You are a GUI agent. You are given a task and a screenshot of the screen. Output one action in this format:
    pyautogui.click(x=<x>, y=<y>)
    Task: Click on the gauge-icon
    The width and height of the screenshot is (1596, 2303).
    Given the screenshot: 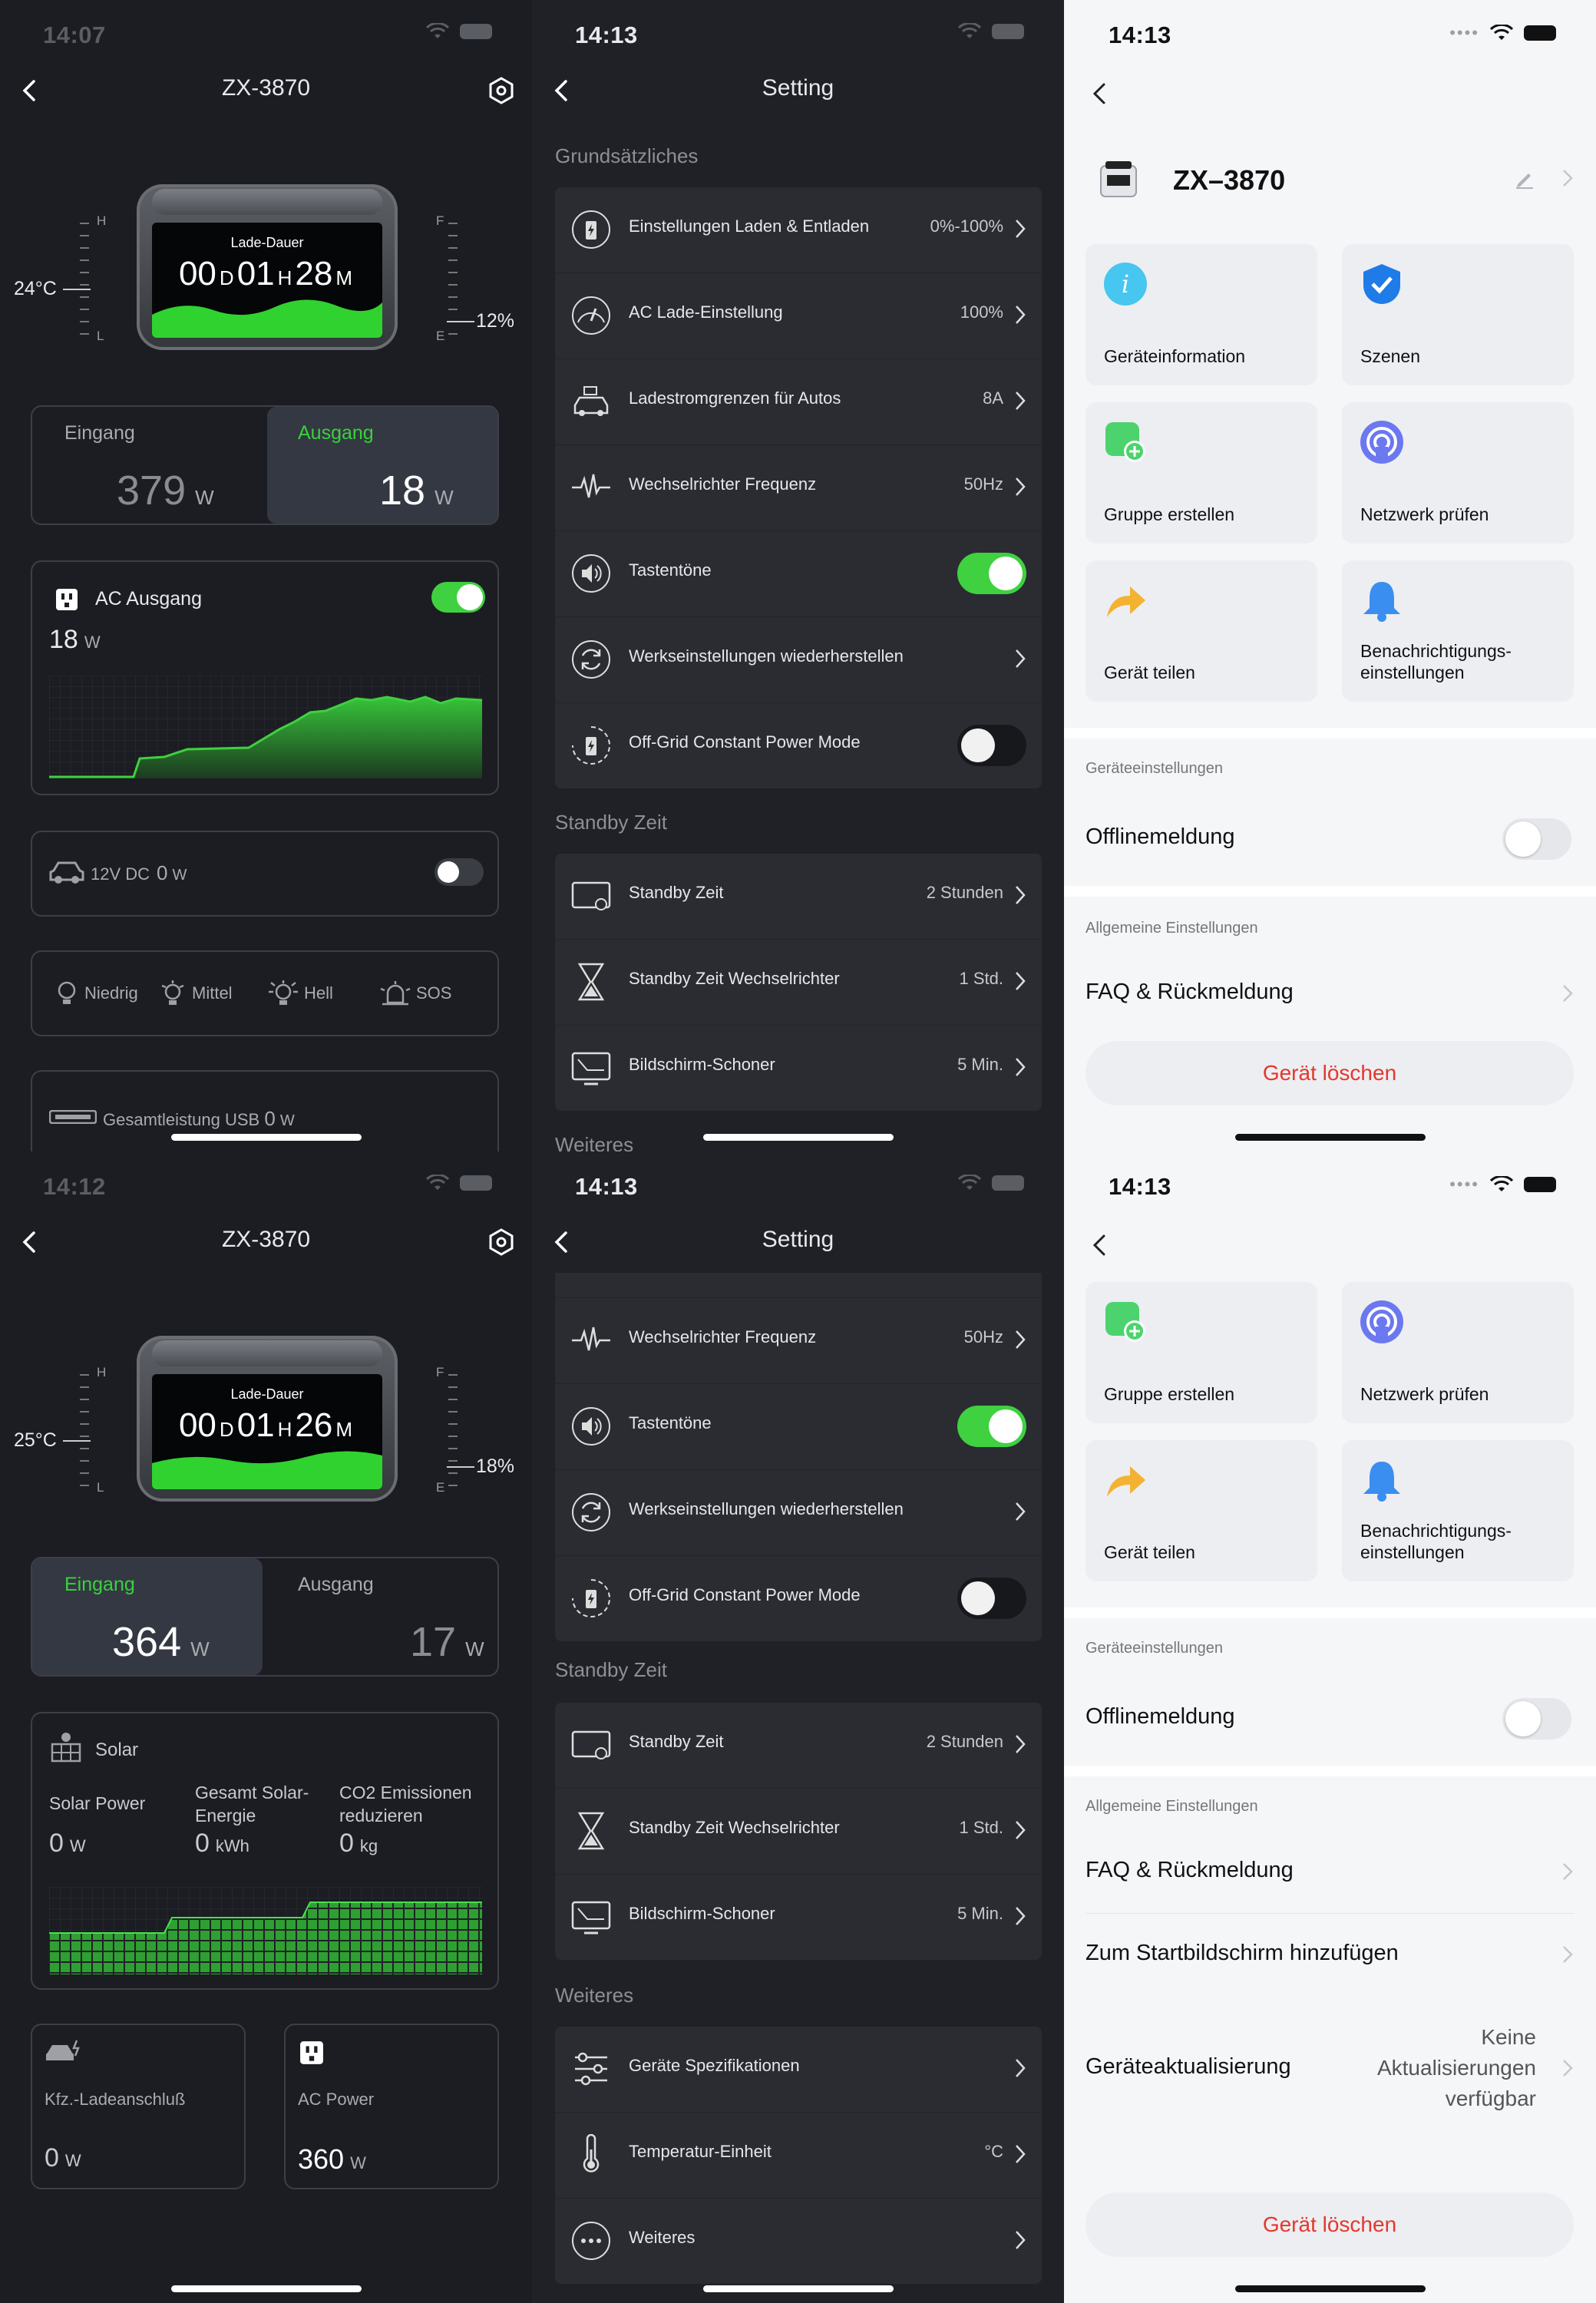 What is the action you would take?
    pyautogui.click(x=591, y=316)
    